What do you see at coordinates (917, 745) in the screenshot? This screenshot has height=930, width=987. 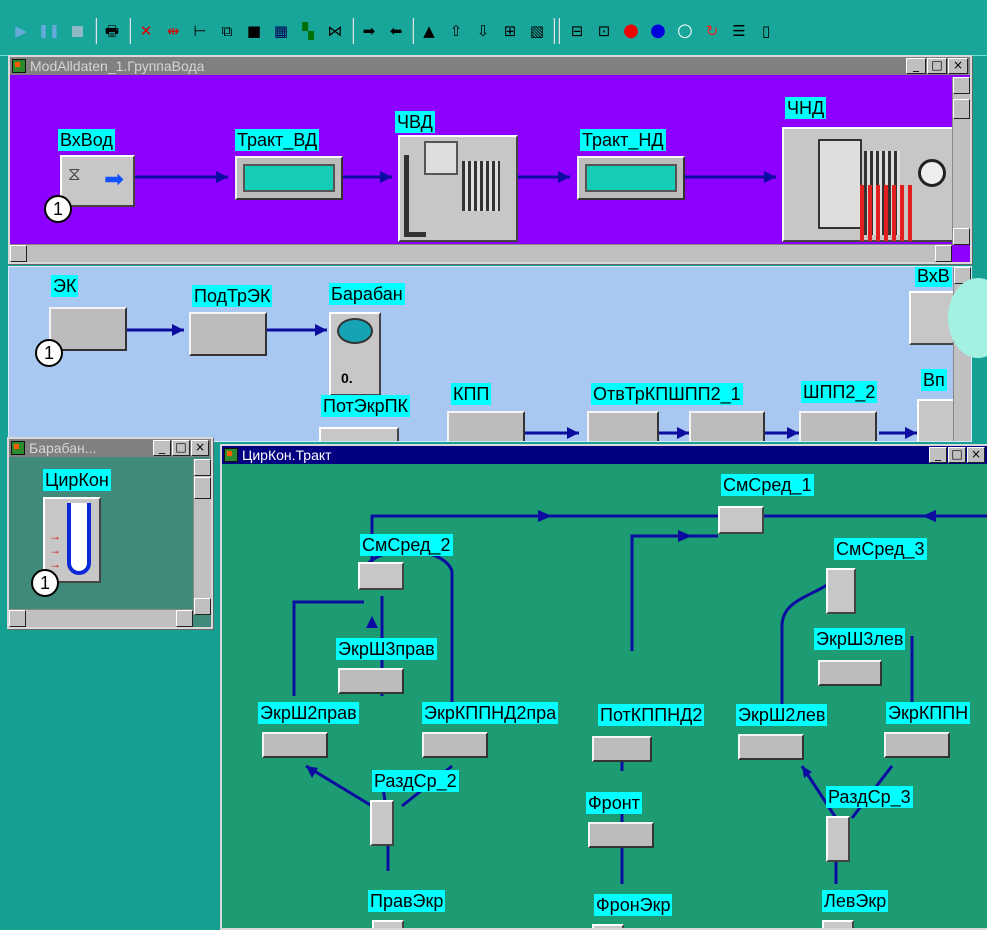 I see `ekrkppn-block` at bounding box center [917, 745].